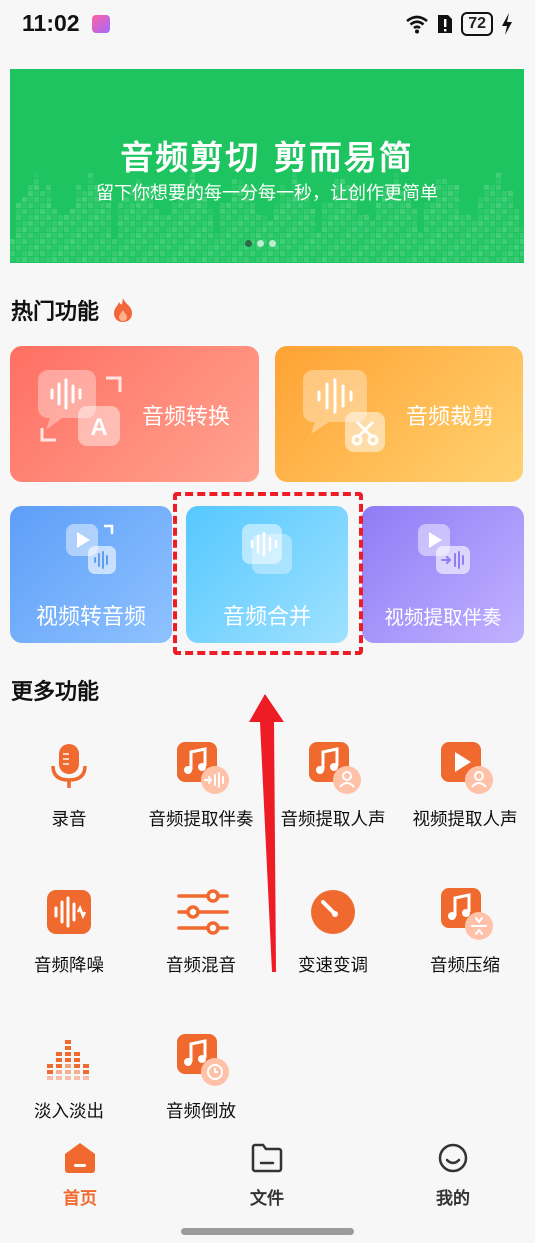 Image resolution: width=535 pixels, height=1243 pixels. Describe the element at coordinates (344, 411) in the screenshot. I see `audio-trim-icon` at that location.